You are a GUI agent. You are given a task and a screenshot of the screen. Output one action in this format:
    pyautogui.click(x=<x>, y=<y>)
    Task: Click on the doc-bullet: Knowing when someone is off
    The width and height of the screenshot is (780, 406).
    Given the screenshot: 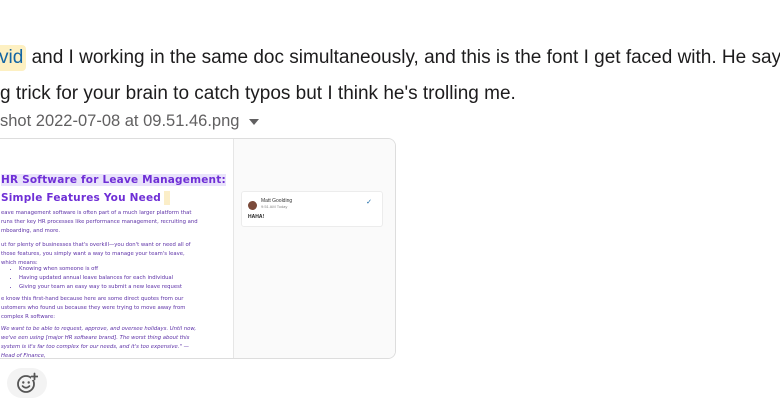 What is the action you would take?
    pyautogui.click(x=119, y=269)
    